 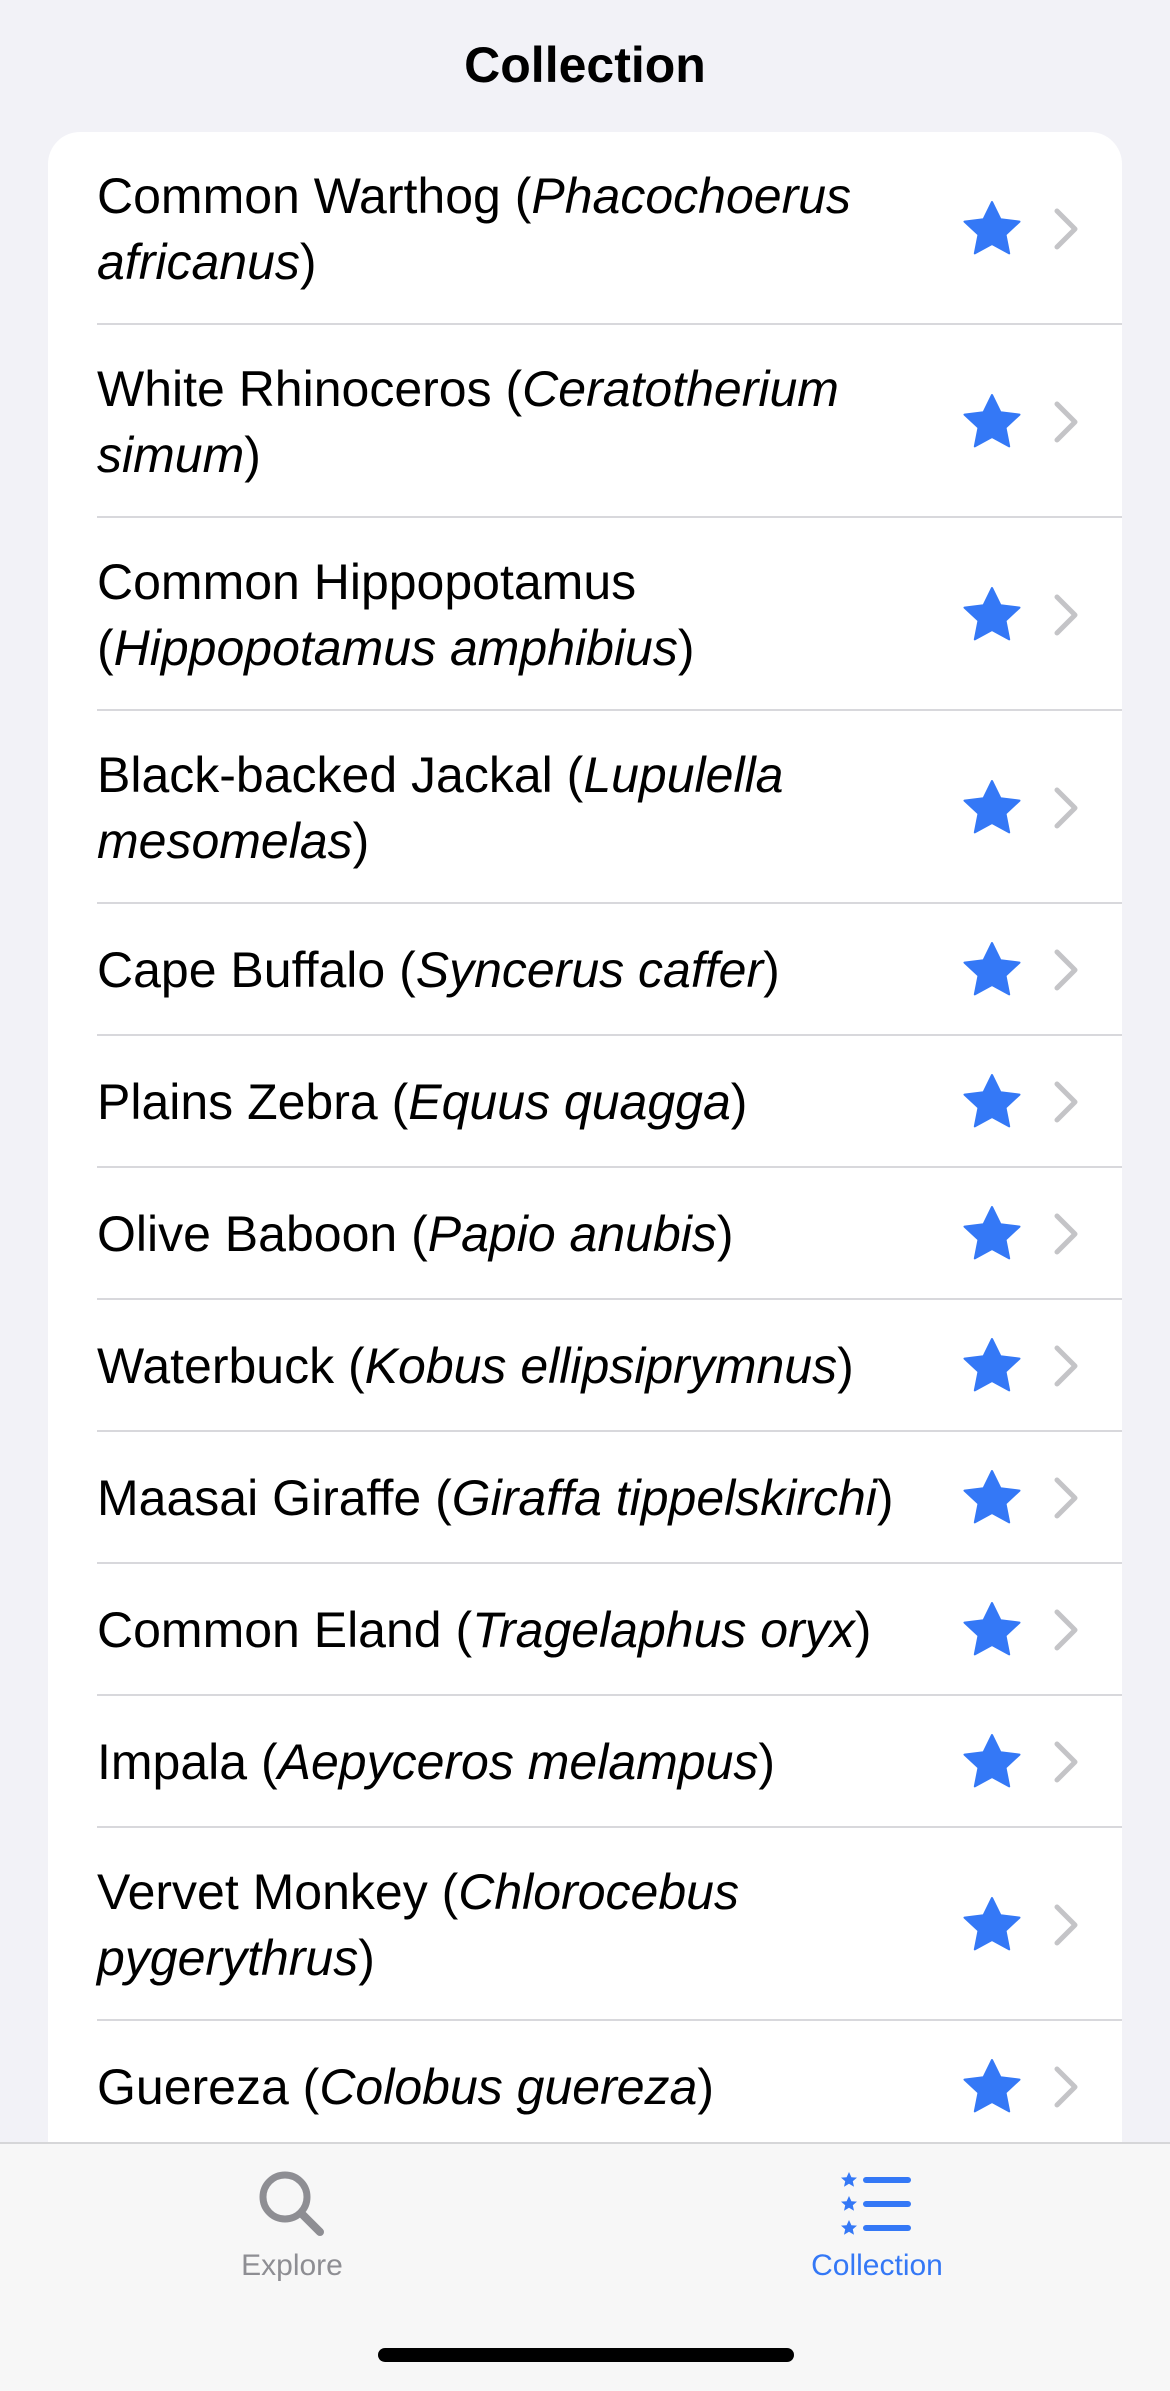 I want to click on tab-explore: Explore, so click(x=292, y=2224).